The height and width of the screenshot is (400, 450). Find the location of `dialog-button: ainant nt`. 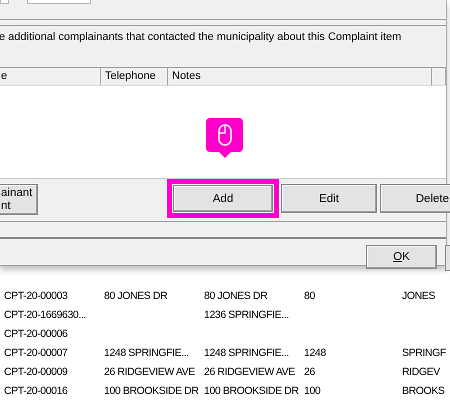

dialog-button: ainant nt is located at coordinates (19, 199).